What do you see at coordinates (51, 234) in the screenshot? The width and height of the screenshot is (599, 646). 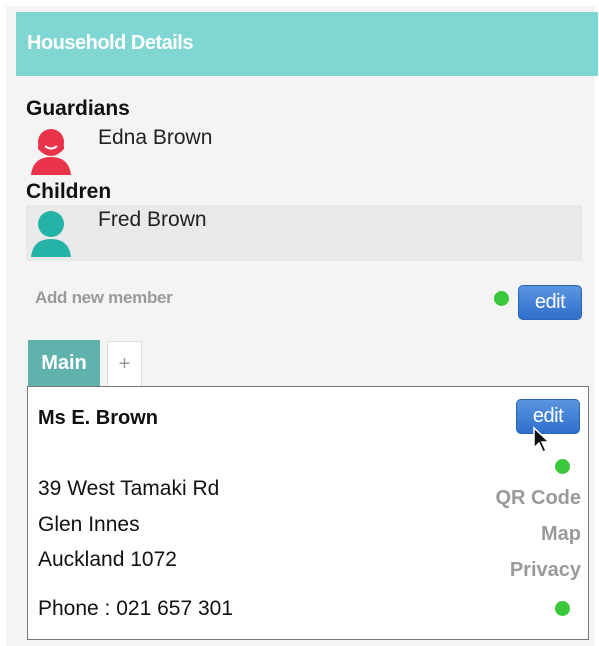 I see `male-avatar-icon` at bounding box center [51, 234].